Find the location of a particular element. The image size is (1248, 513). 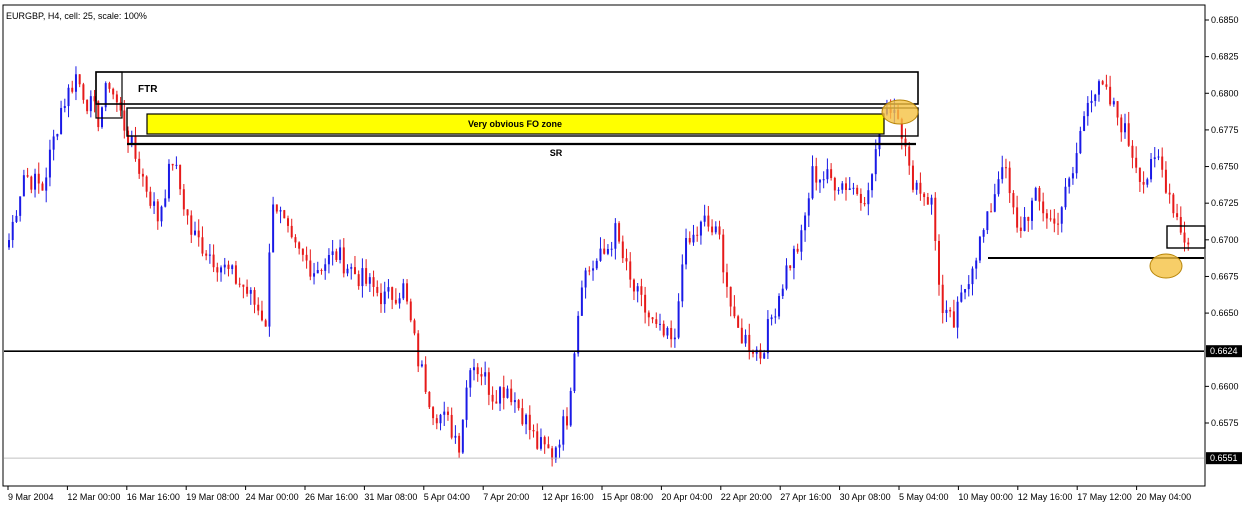

y-tick-label: 0.6700 is located at coordinates (1225, 240).